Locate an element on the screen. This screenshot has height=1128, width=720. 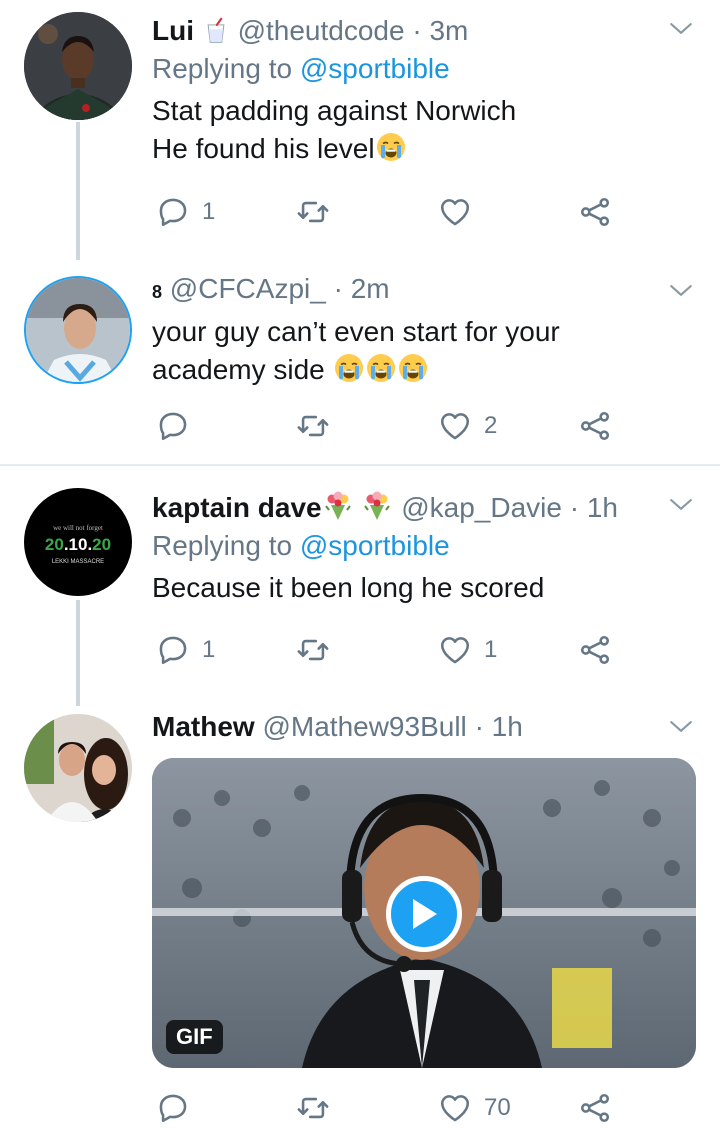
tweet-text: Because it been long he scored is located at coordinates (424, 588).